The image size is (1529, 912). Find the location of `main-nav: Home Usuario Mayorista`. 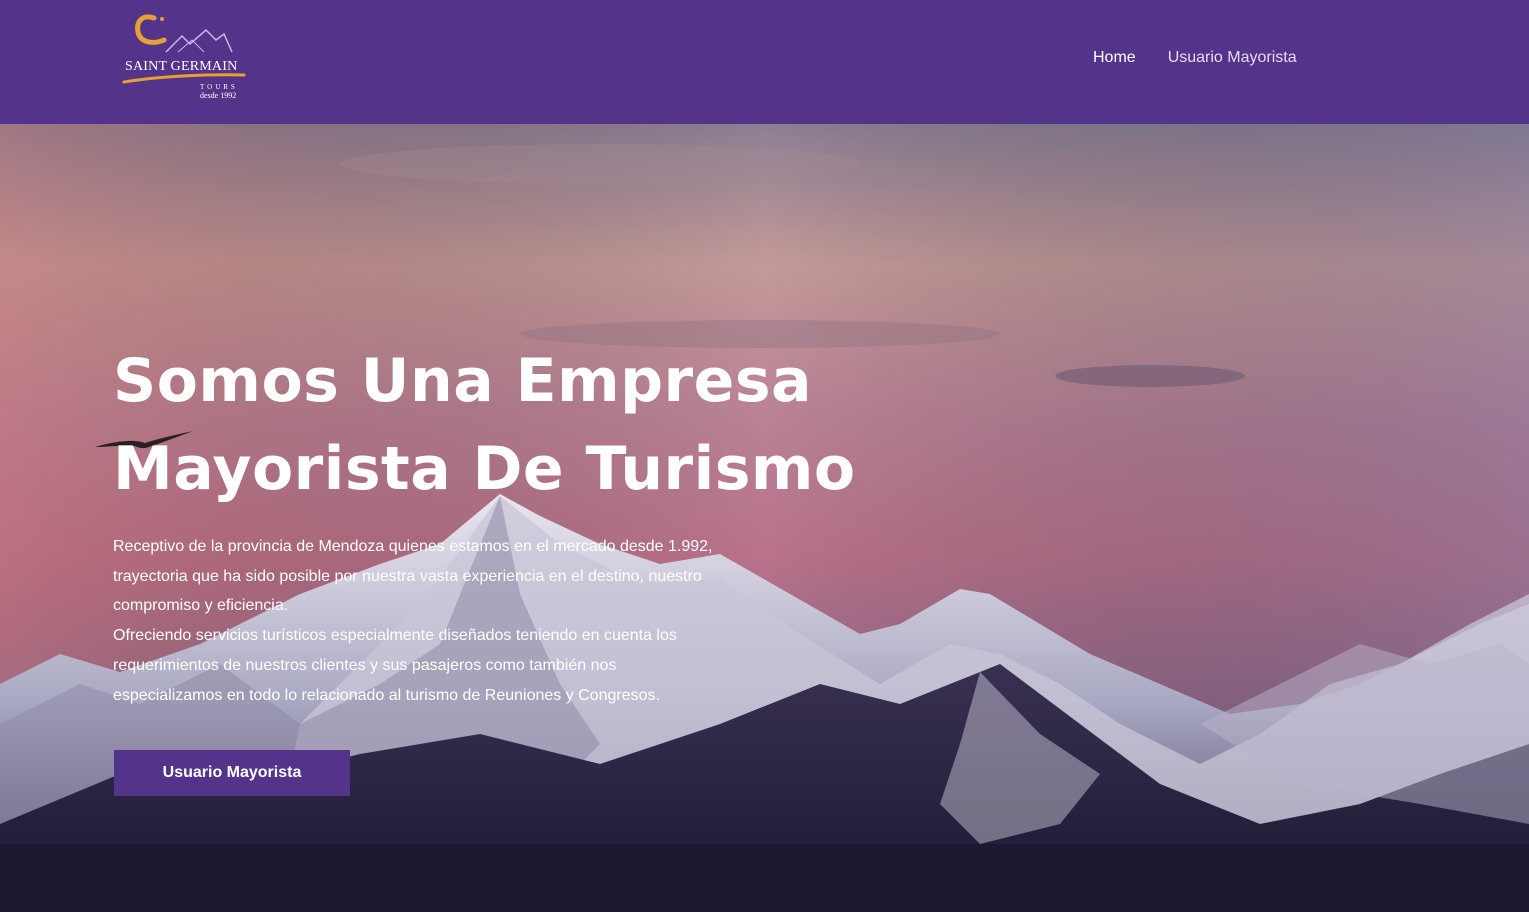

main-nav: Home Usuario Mayorista is located at coordinates (1195, 58).